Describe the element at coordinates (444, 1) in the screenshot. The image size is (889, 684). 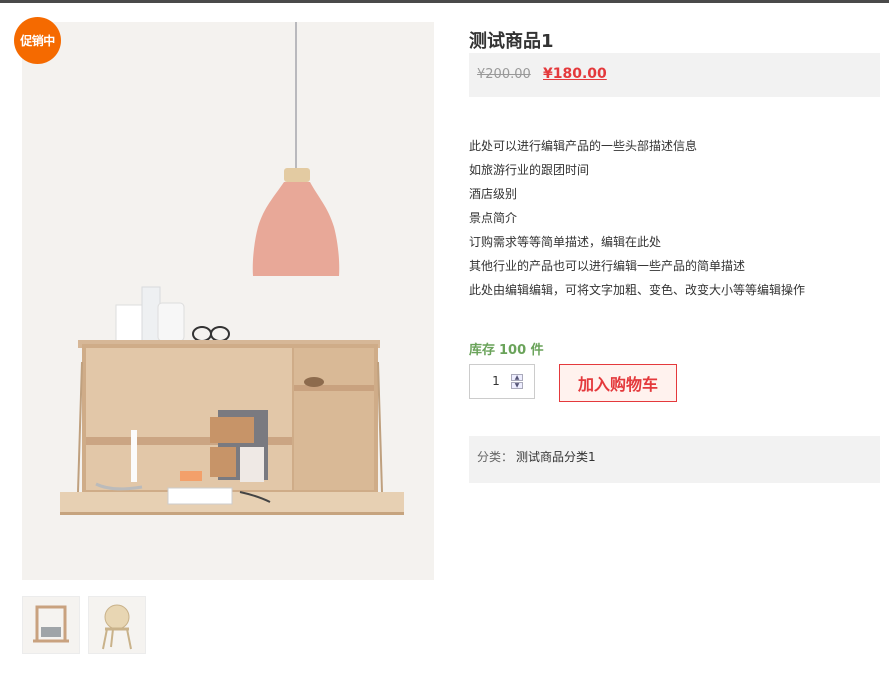
I see `top-bar` at that location.